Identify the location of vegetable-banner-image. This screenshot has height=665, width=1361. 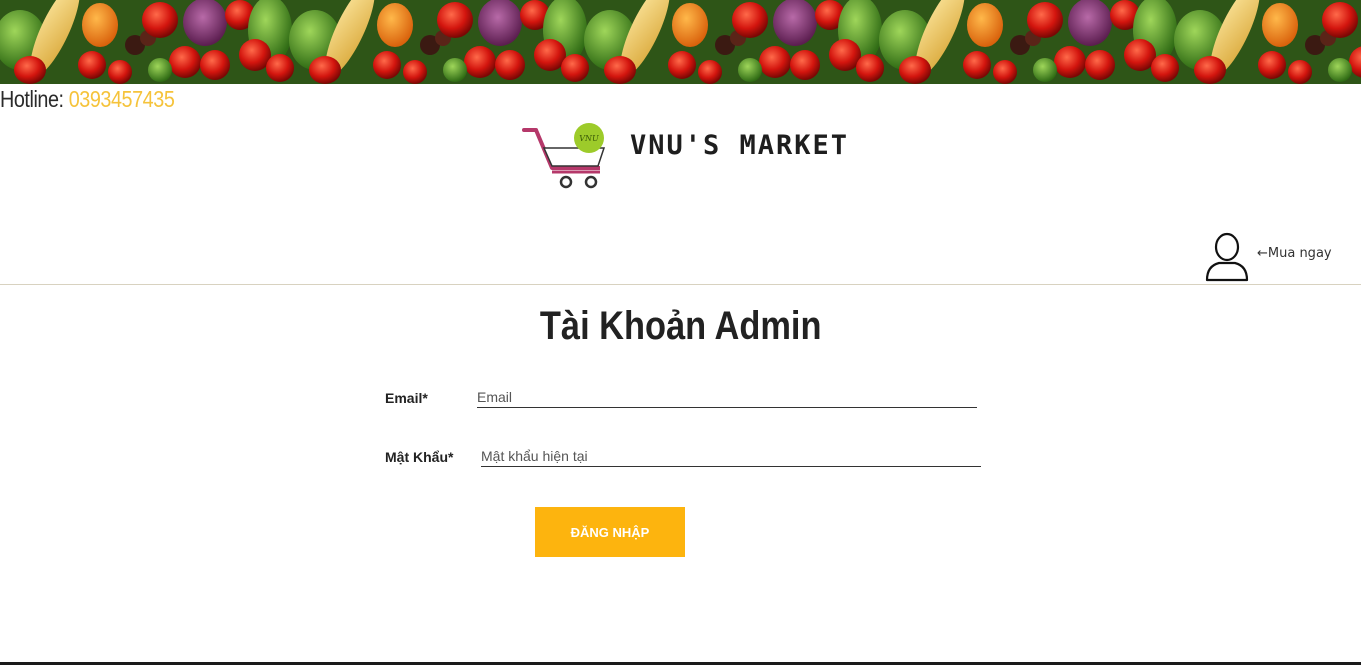
(680, 42).